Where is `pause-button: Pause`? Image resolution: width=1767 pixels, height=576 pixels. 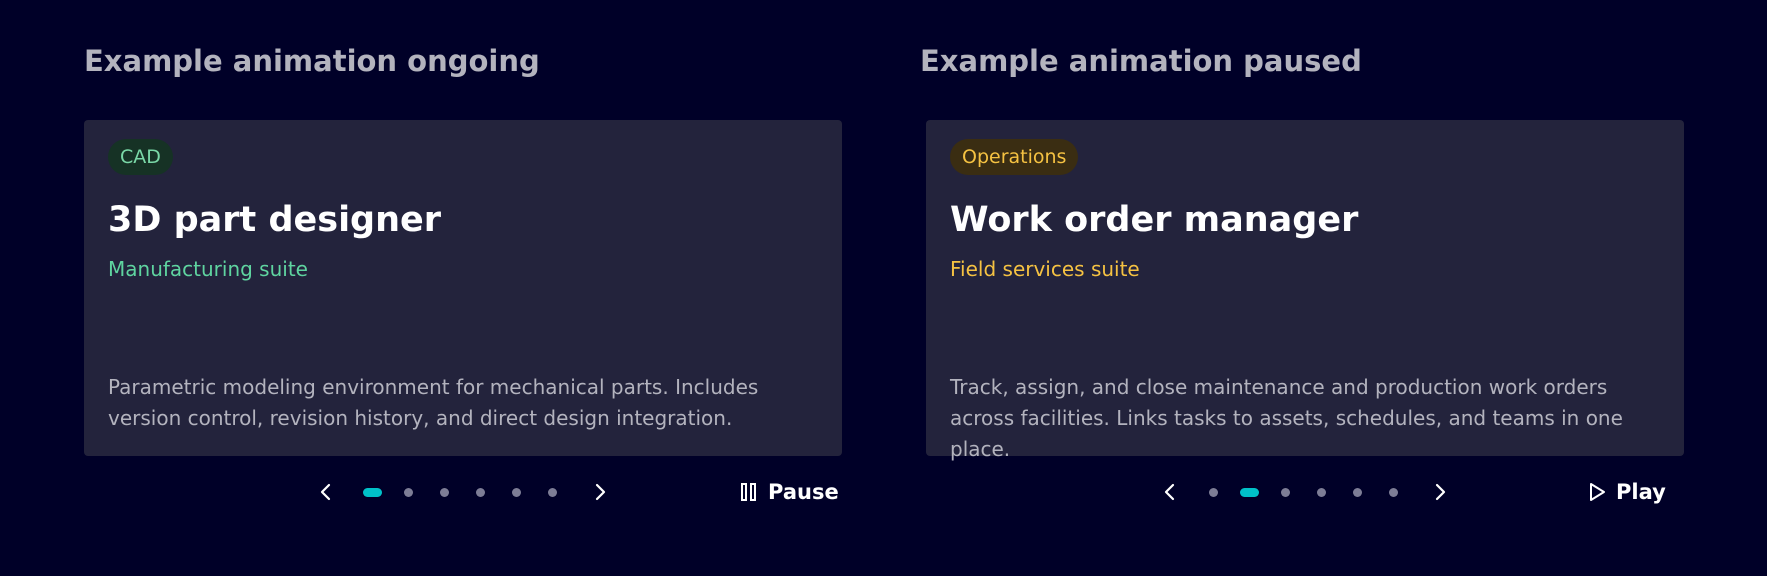 pause-button: Pause is located at coordinates (789, 492).